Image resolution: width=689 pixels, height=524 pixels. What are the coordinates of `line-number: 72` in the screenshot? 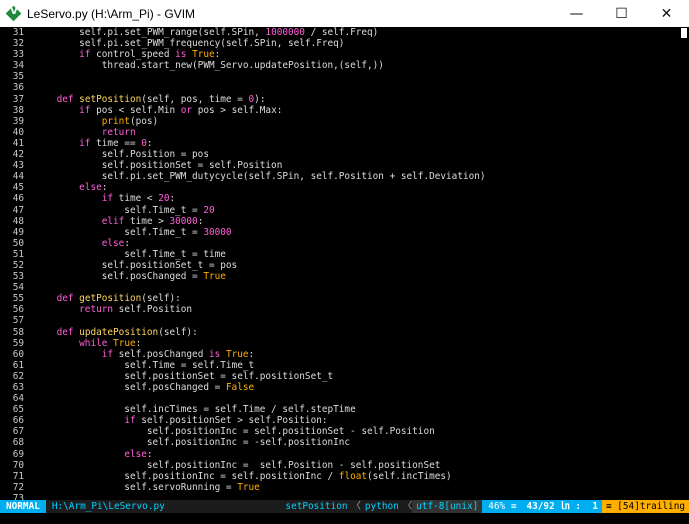 It's located at (18, 487).